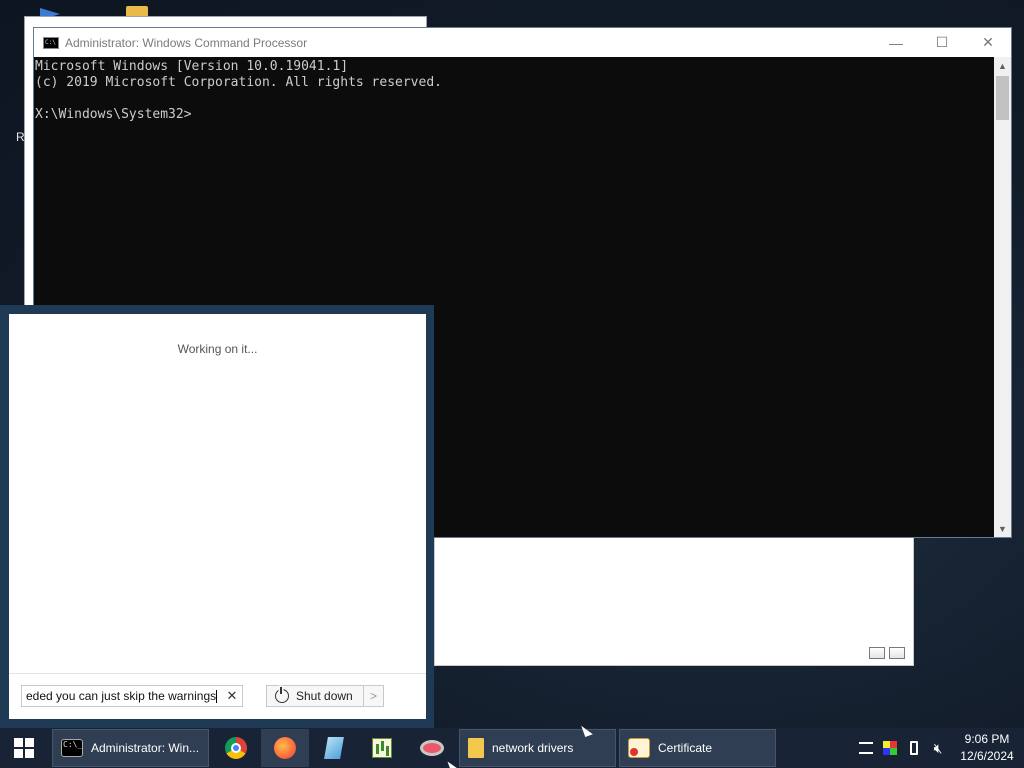 This screenshot has height=768, width=1024. I want to click on chrome-taskbar-button, so click(236, 748).